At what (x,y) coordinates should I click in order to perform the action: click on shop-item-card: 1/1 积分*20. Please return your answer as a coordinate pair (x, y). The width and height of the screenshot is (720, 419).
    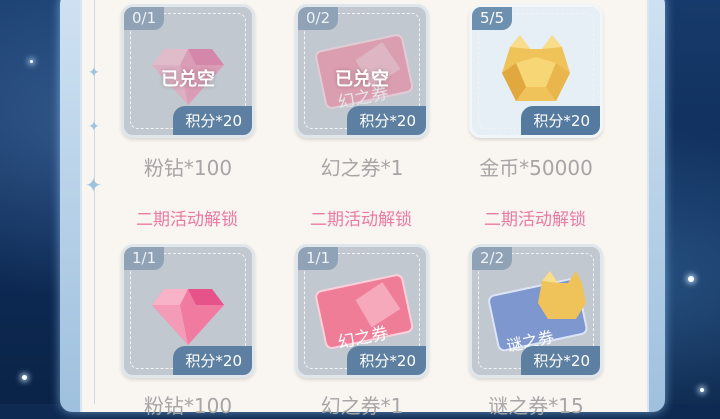
    Looking at the image, I should click on (188, 311).